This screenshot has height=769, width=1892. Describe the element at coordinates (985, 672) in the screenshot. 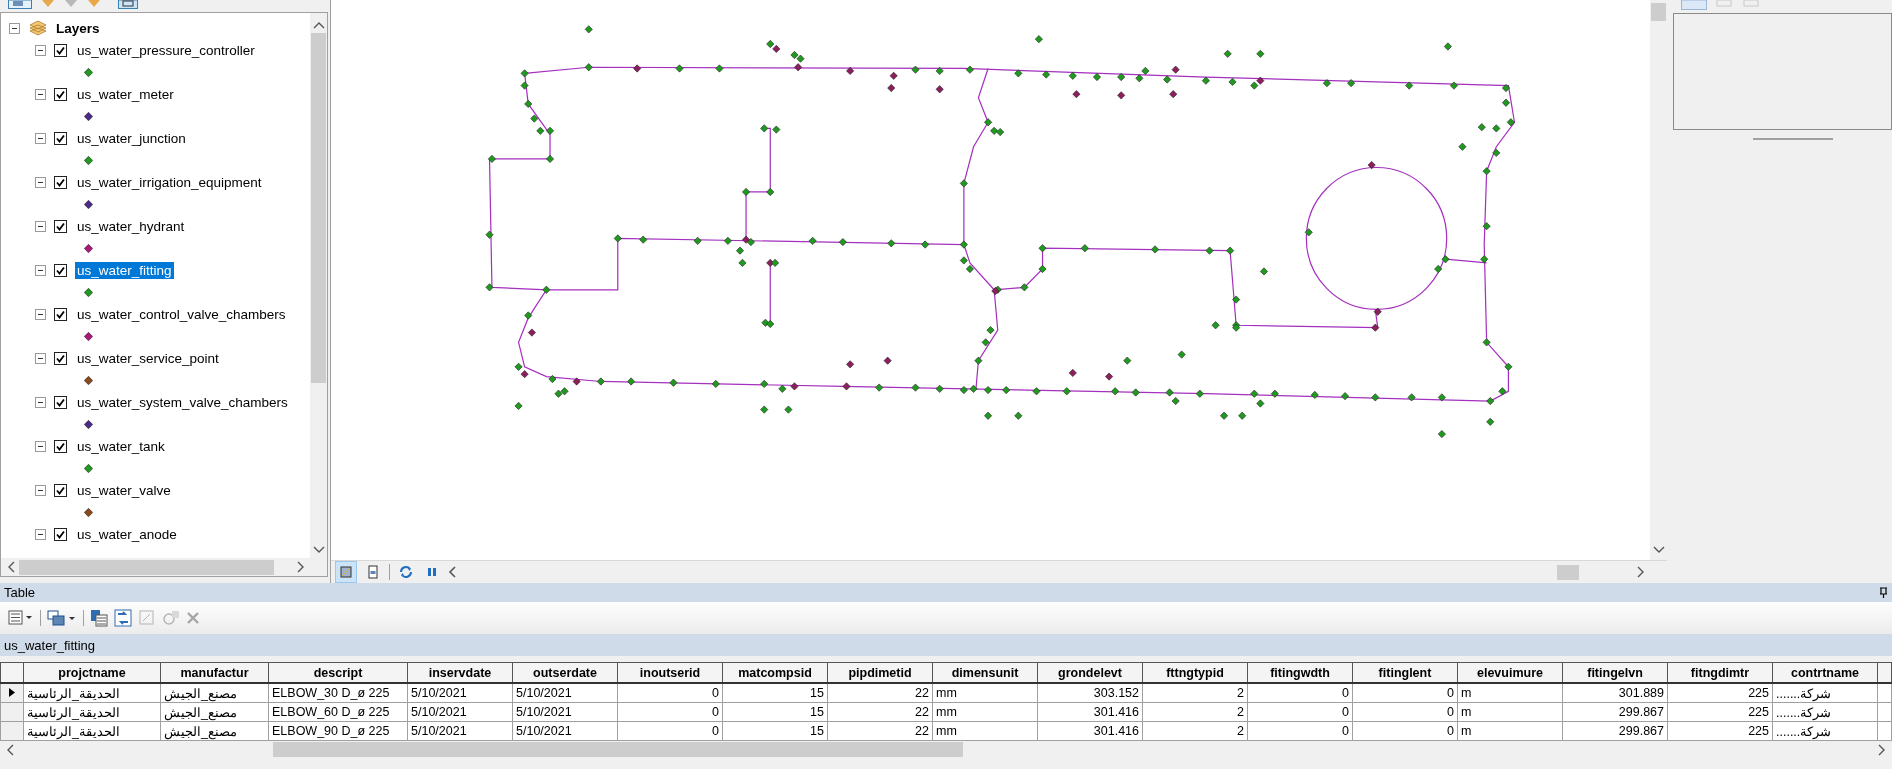

I see `column-header: dimensunit` at that location.